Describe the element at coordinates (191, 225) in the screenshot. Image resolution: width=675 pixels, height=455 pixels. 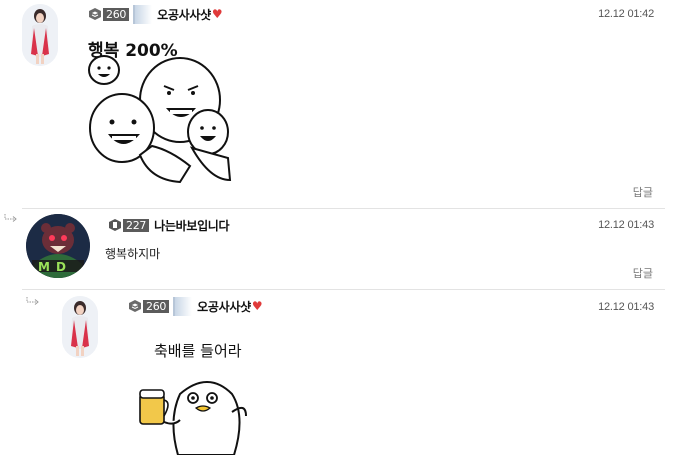
I see `nickname: 나는바보입니다` at that location.